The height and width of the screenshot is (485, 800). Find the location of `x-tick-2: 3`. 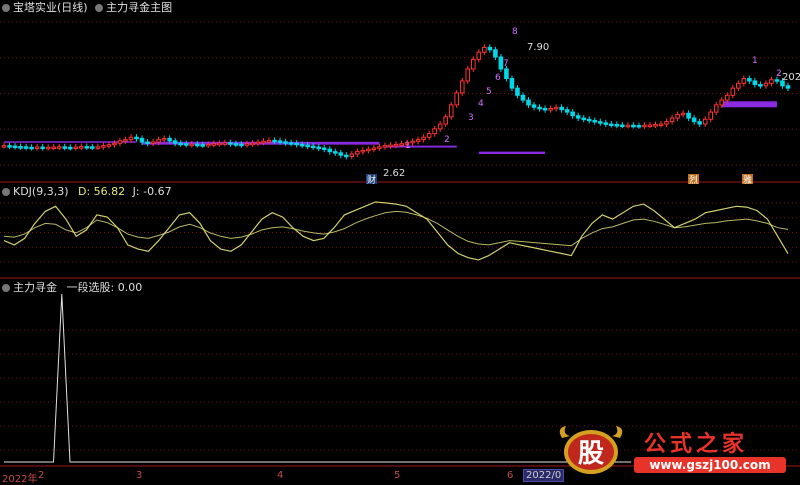

x-tick-2: 3 is located at coordinates (139, 475).